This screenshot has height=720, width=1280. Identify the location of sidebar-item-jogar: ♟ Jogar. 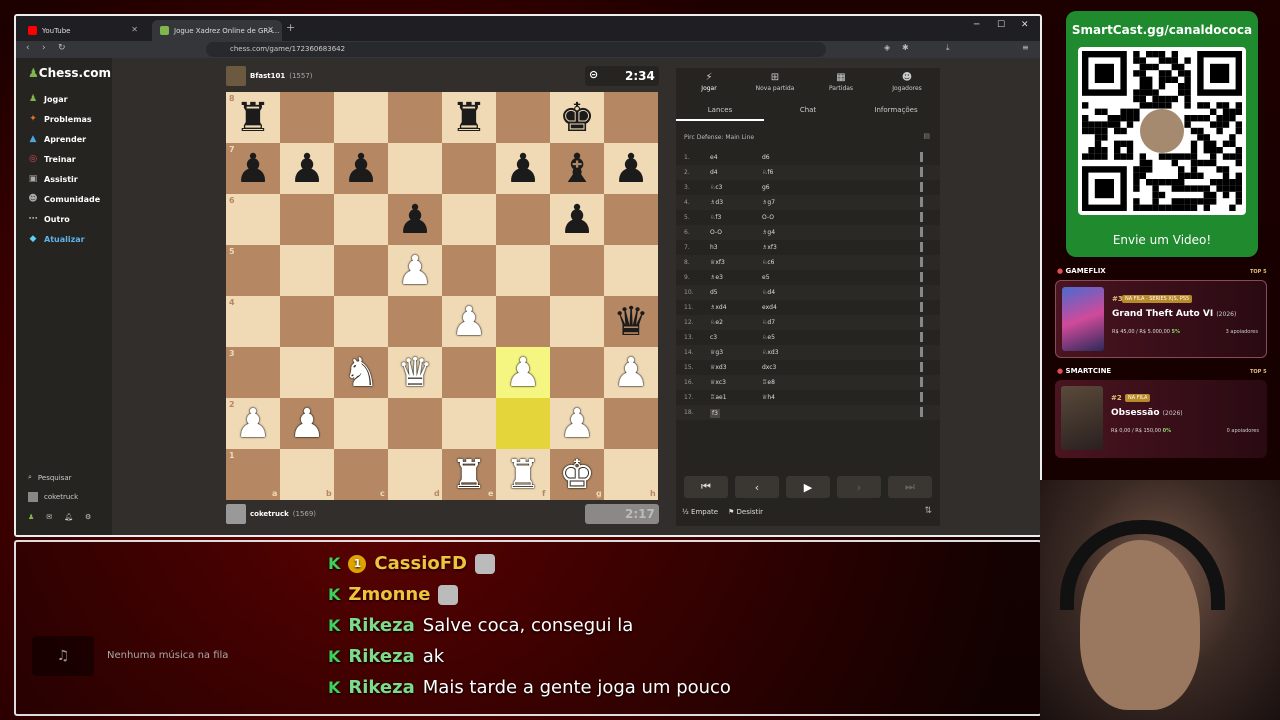
(48, 99).